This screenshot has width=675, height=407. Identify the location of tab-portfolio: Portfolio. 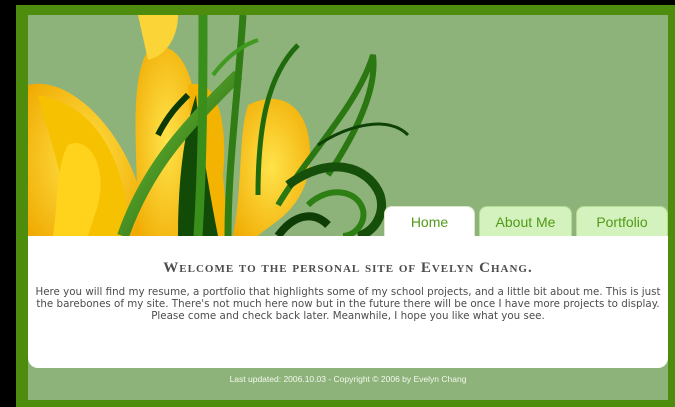
(622, 221).